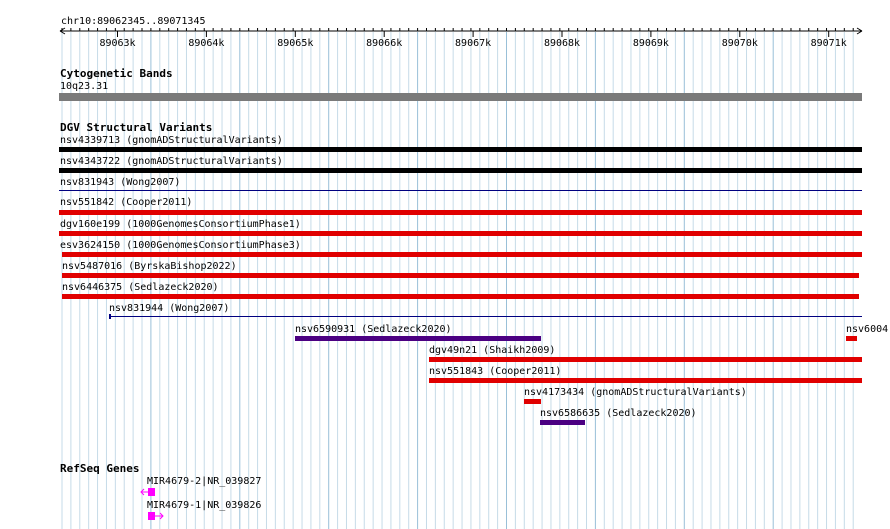 The width and height of the screenshot is (890, 529). What do you see at coordinates (384, 43) in the screenshot?
I see `ruler-tick-label: 89066k` at bounding box center [384, 43].